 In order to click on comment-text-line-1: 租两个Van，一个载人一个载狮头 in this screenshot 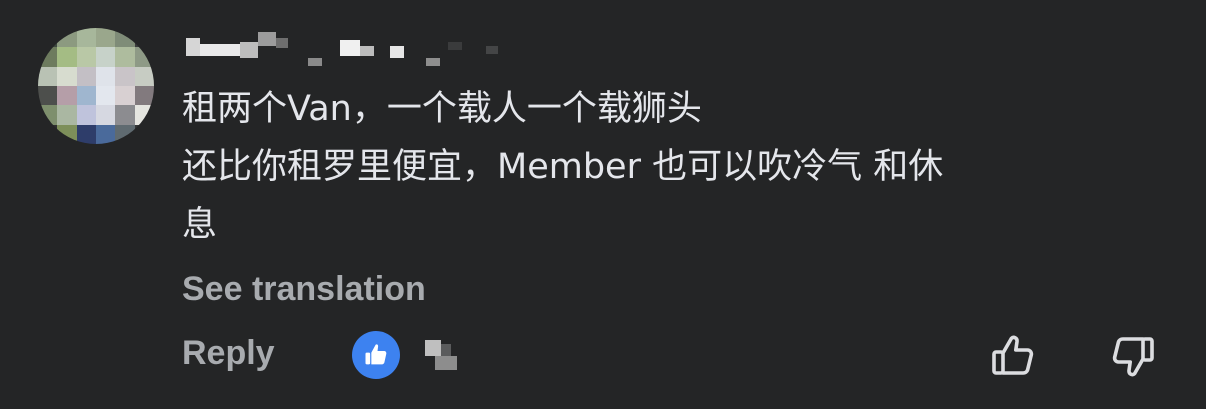, I will do `click(442, 109)`.